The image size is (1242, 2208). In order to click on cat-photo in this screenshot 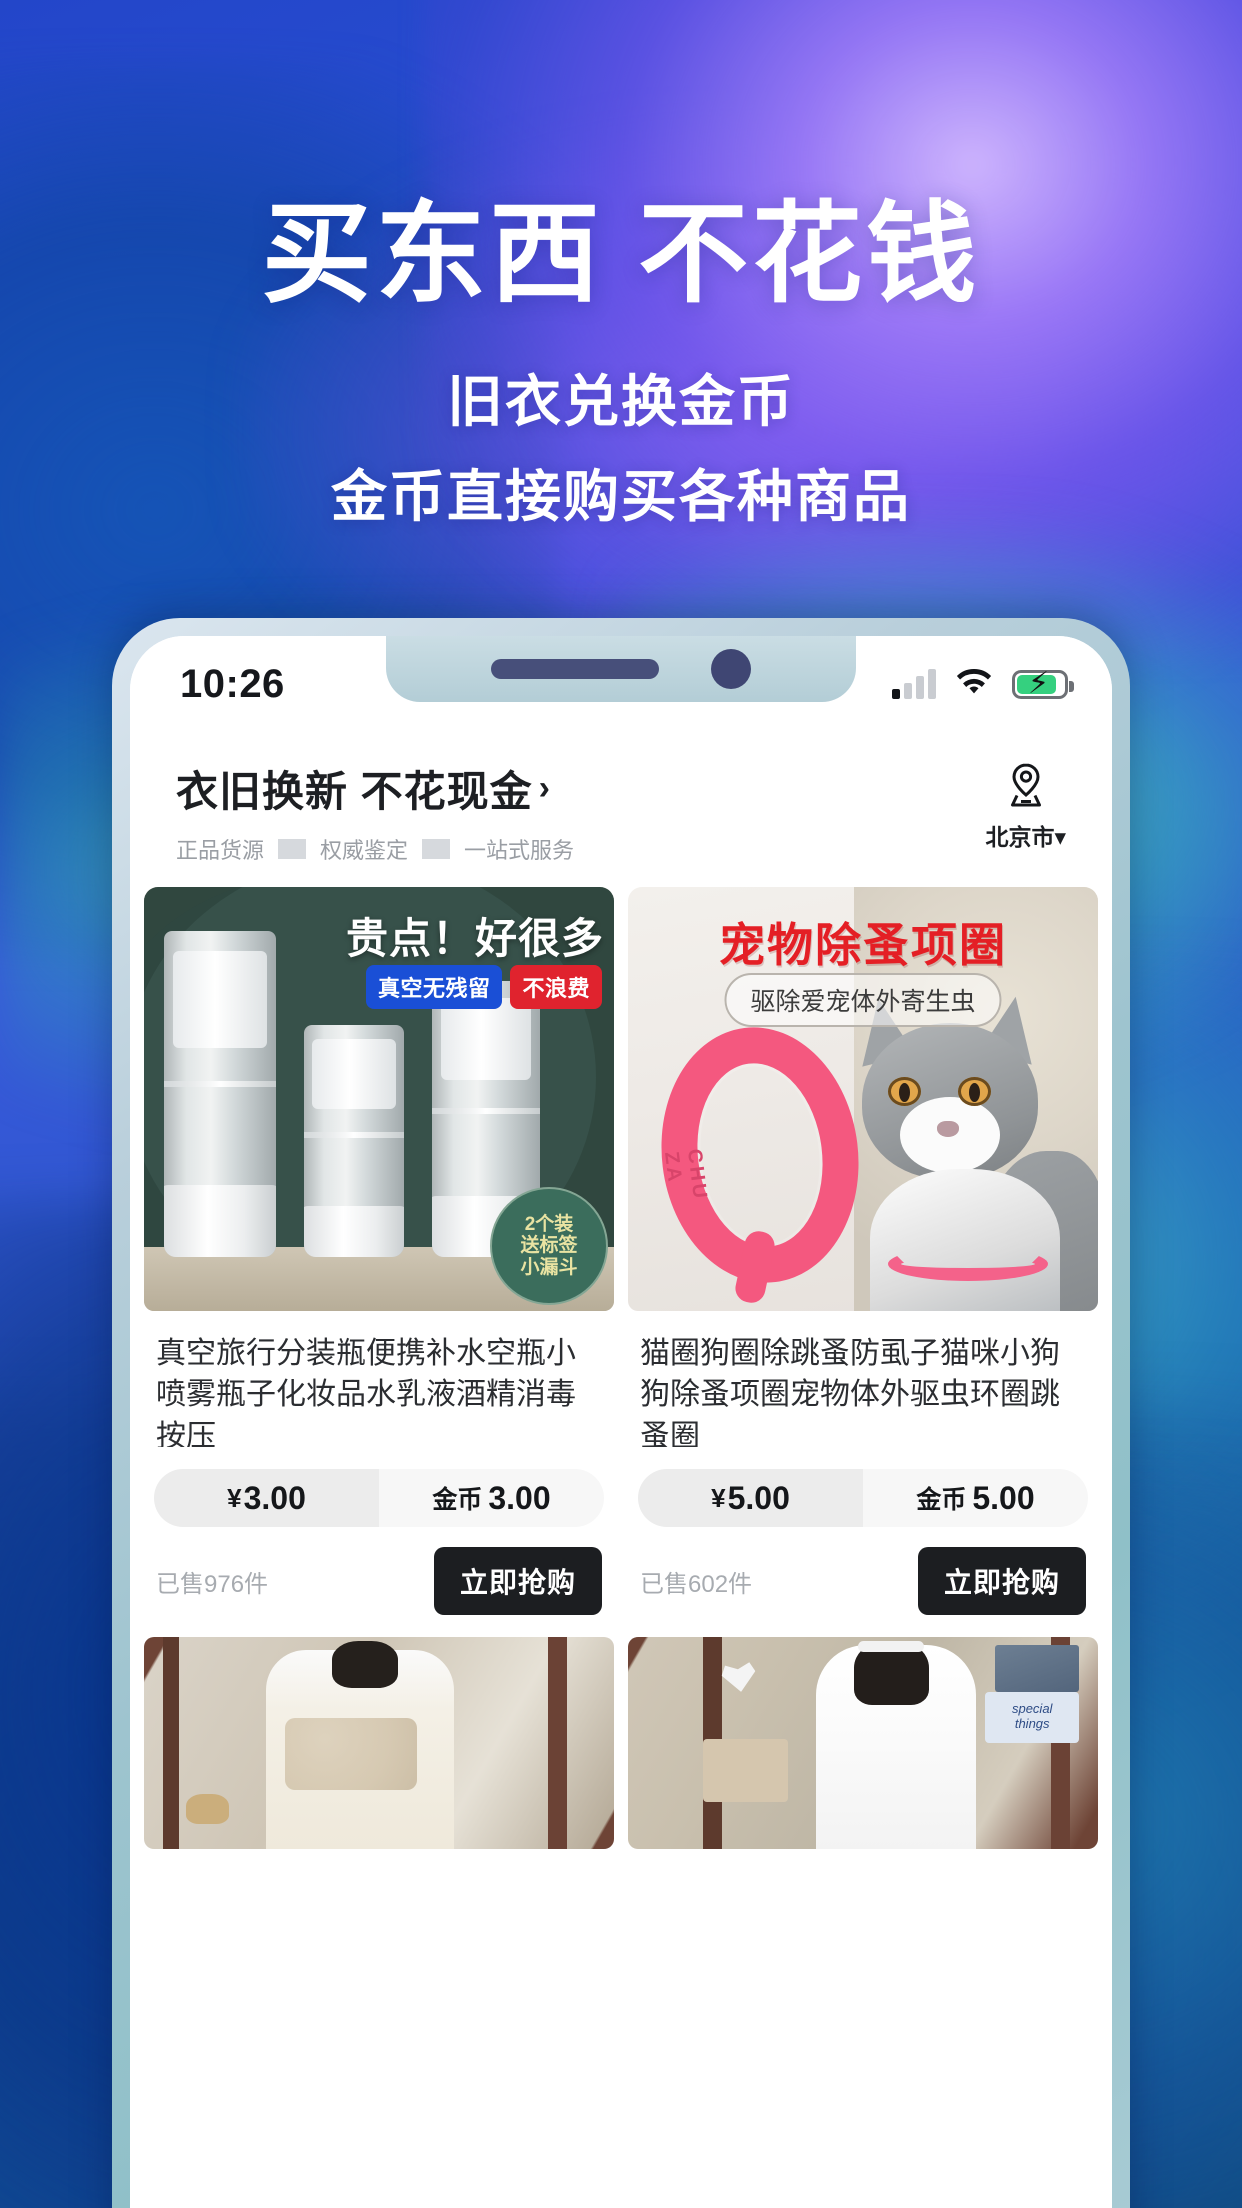, I will do `click(967, 1151)`.